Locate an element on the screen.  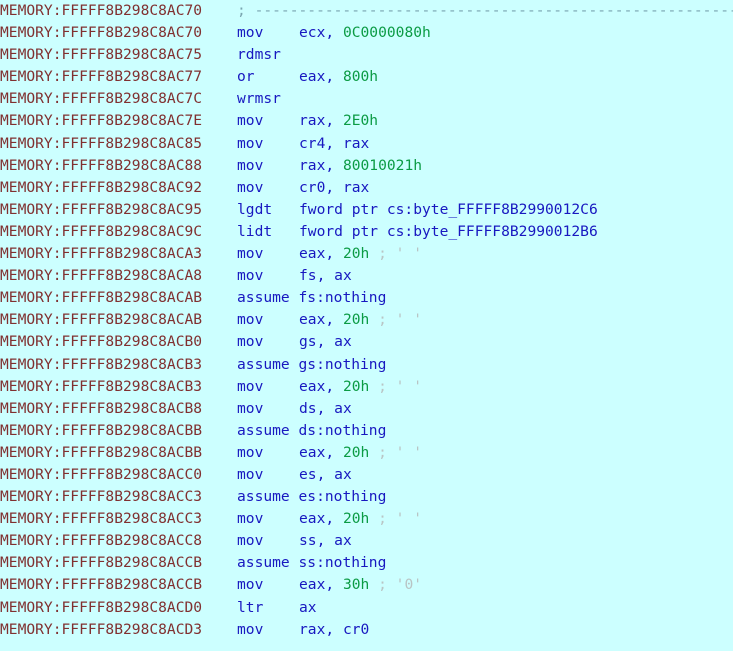
line-address: MEMORY:FFFFF8B298C8AC95 is located at coordinates (101, 209).